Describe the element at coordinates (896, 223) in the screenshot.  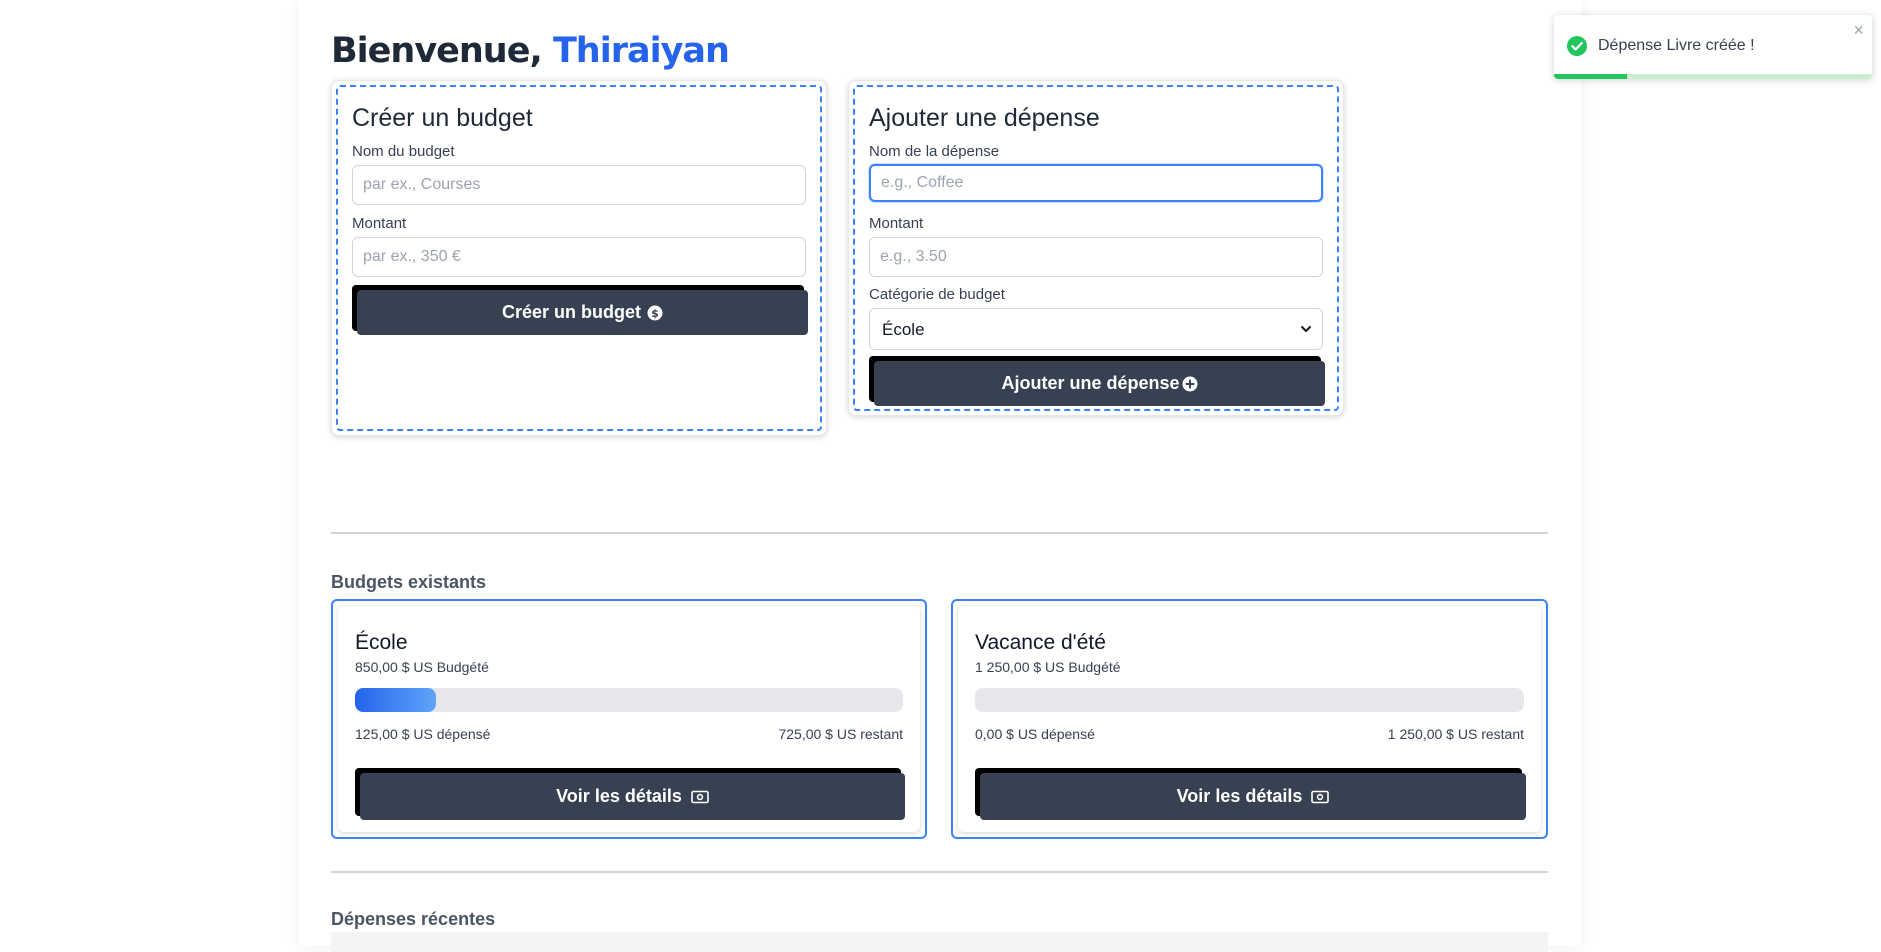
I see `expense-amount-label: Montant` at that location.